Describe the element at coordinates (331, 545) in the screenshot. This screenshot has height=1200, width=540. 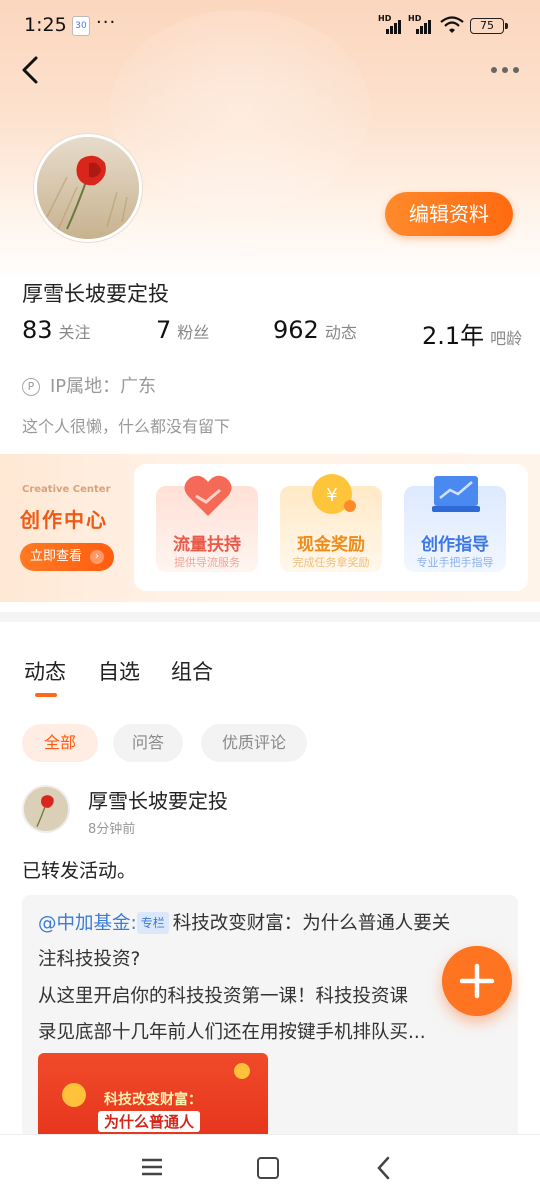
I see `card-title: 现金奖励` at that location.